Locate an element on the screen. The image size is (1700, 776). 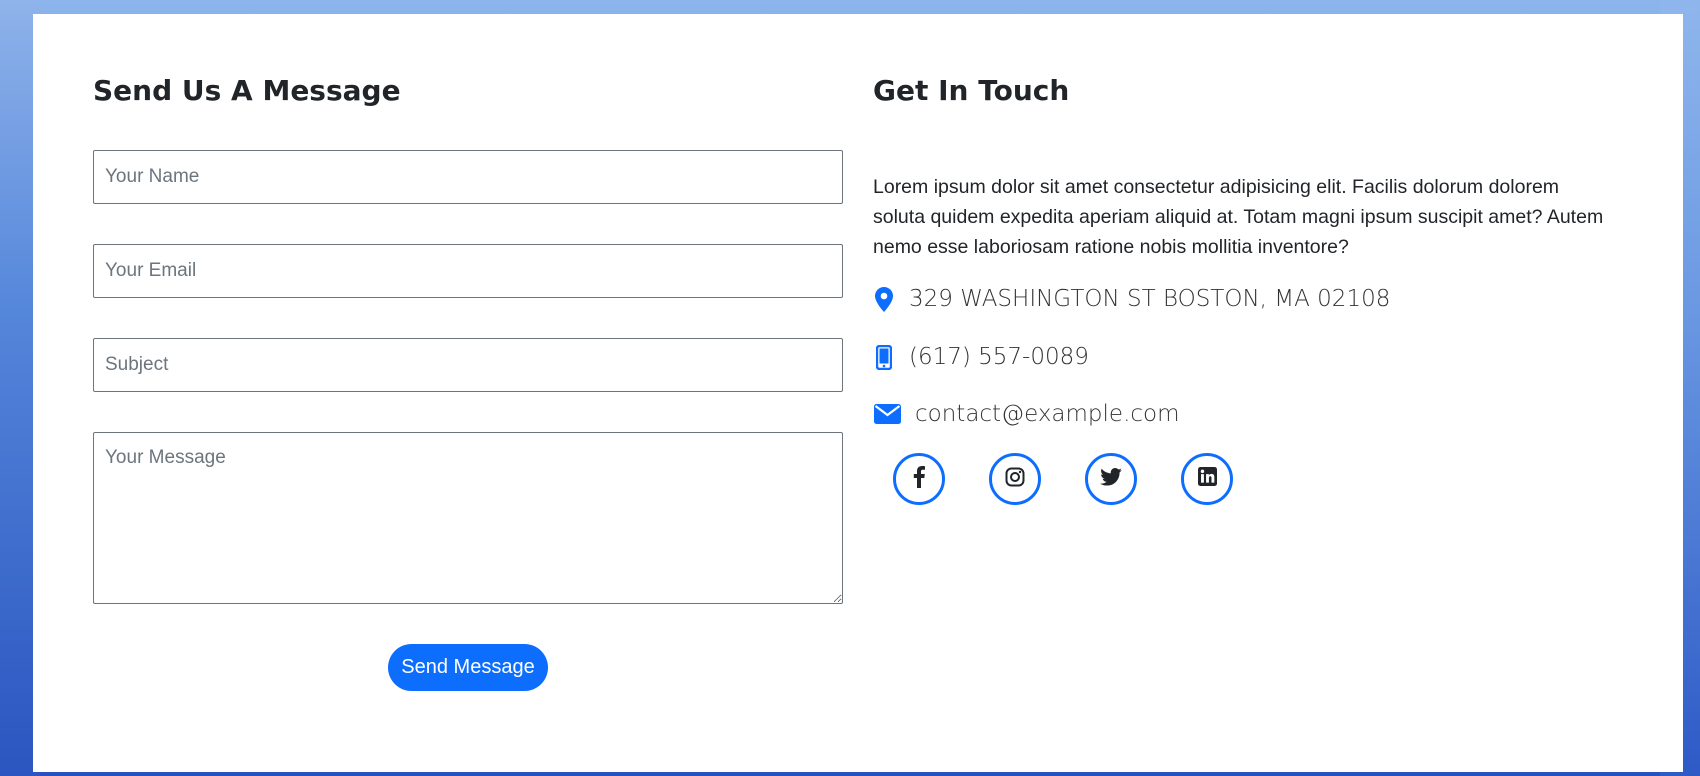
address-text: 329 WASHINGTON ST BOSTON, MA 02108 is located at coordinates (1150, 299).